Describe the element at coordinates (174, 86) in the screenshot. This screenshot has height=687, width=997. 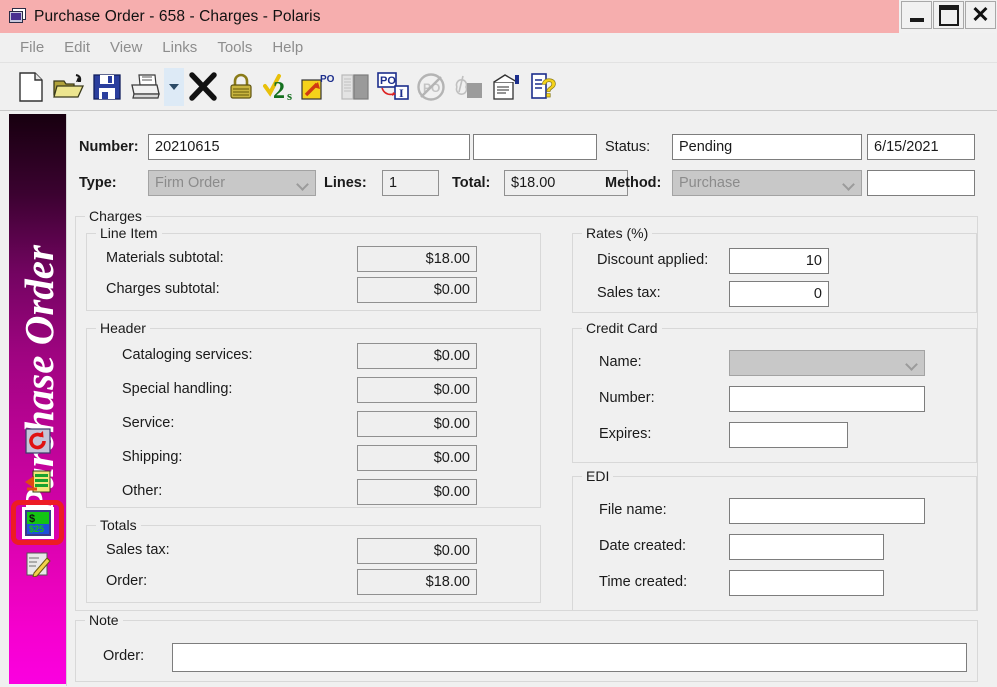
I see `print-dropdown-caret-icon` at that location.